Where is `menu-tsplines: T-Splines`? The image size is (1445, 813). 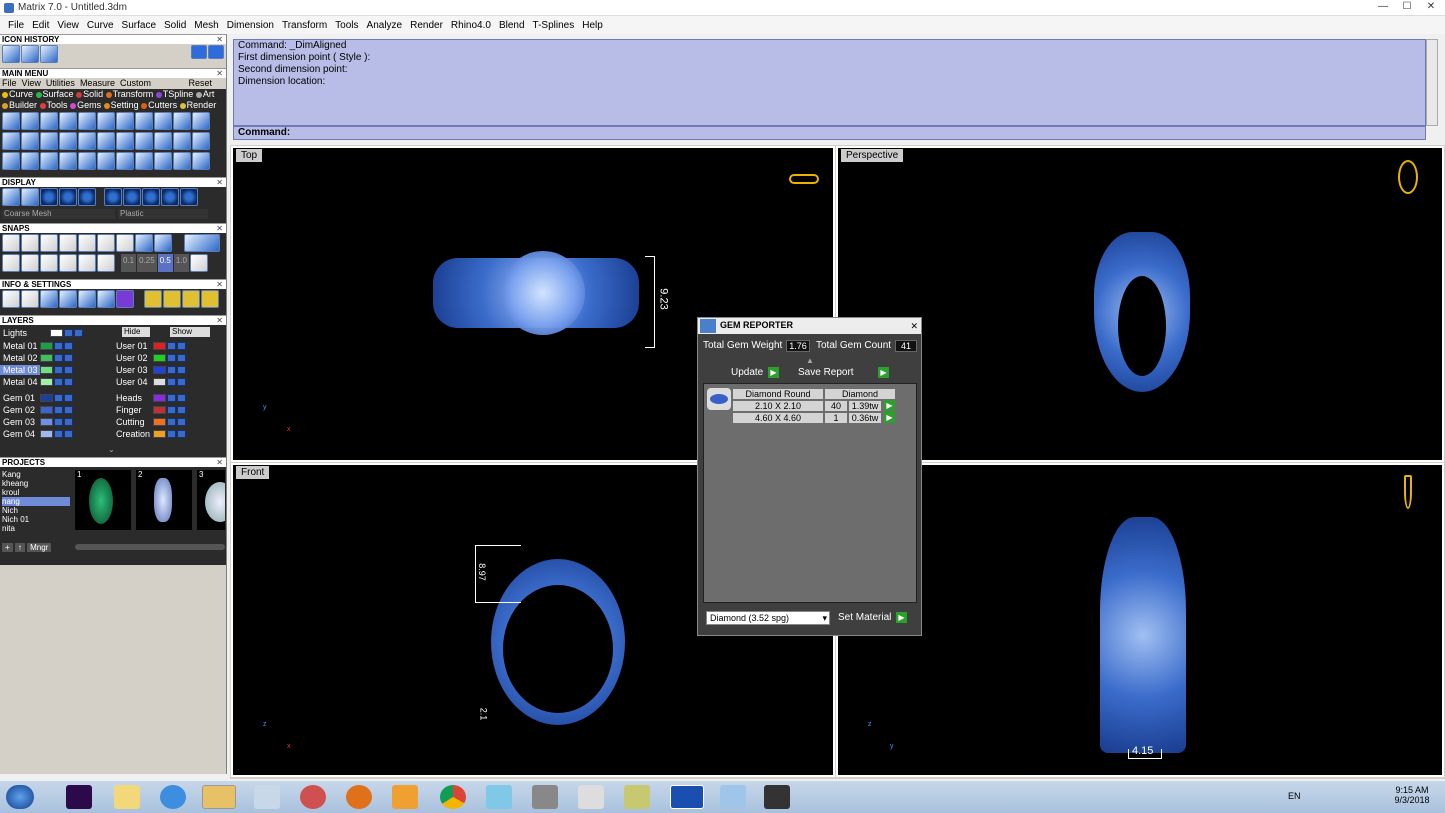 menu-tsplines: T-Splines is located at coordinates (554, 25).